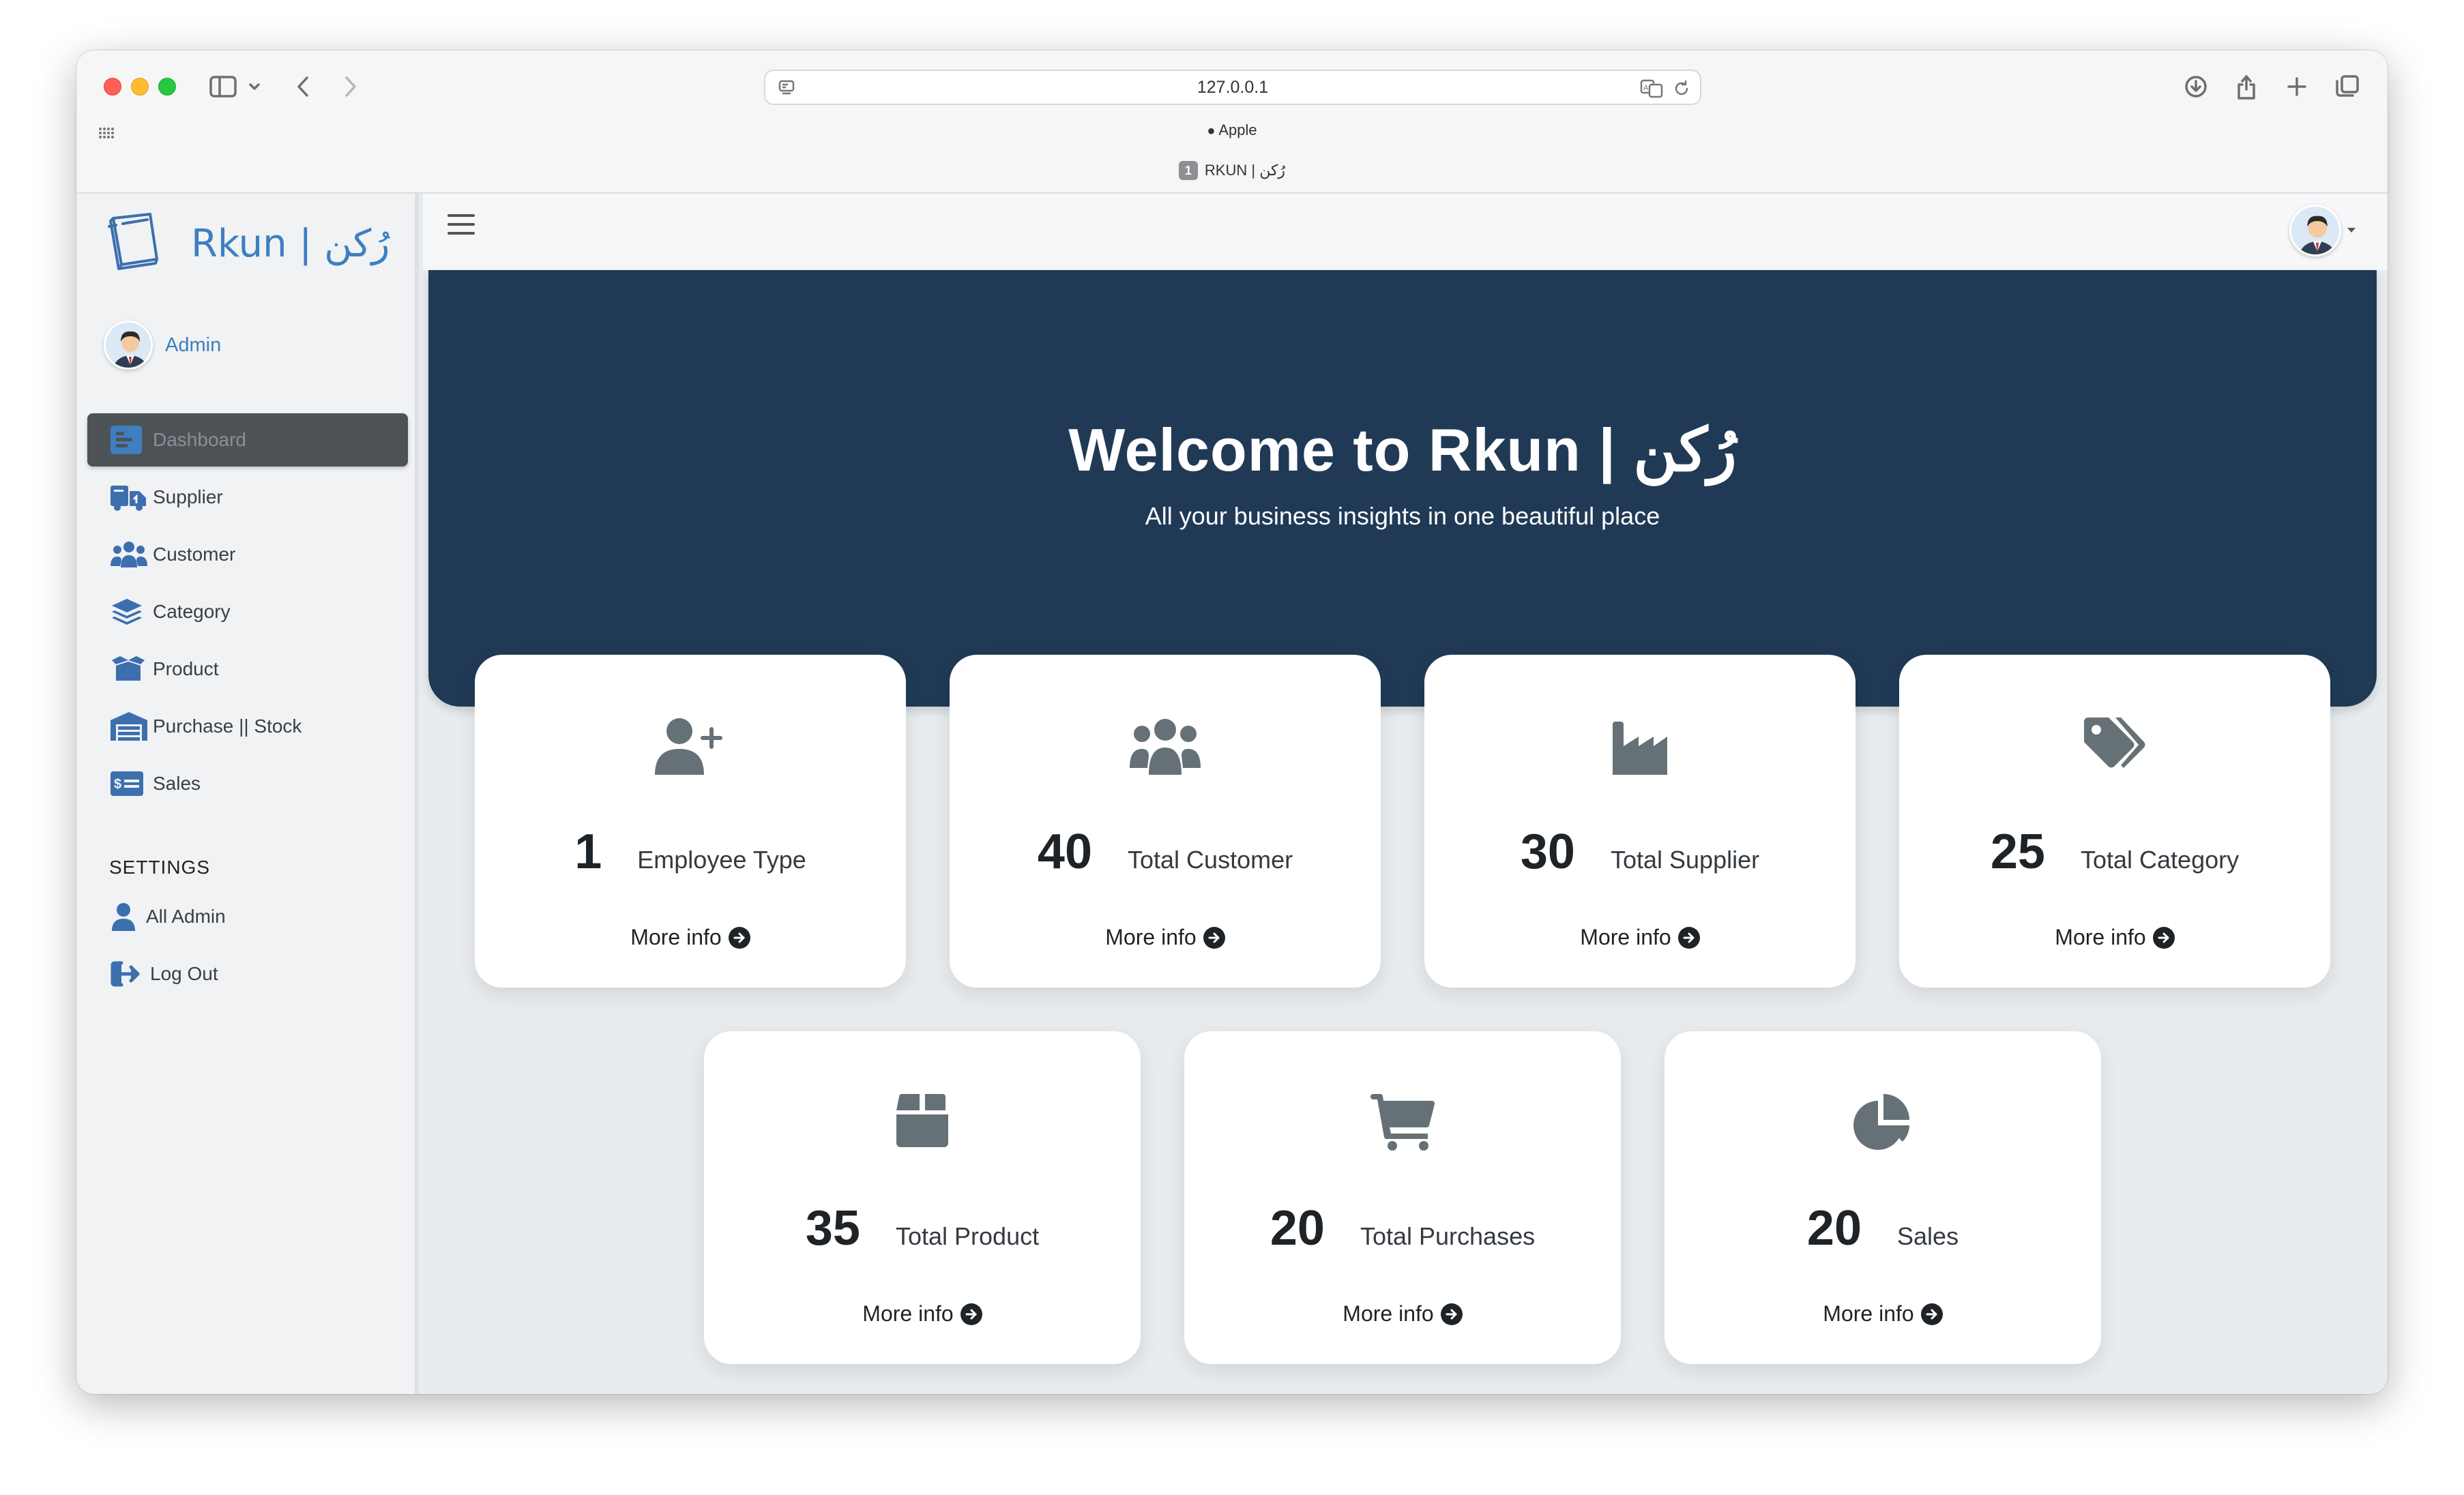  I want to click on reload-icon, so click(1681, 90).